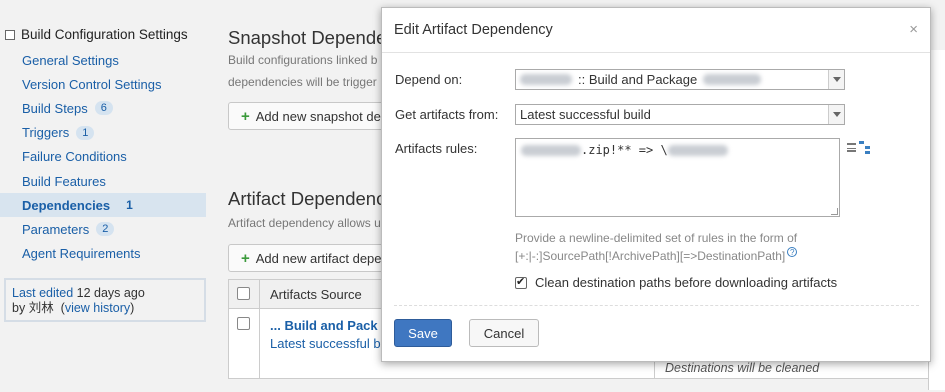 The height and width of the screenshot is (392, 945). I want to click on resize-handle-icon, so click(834, 211).